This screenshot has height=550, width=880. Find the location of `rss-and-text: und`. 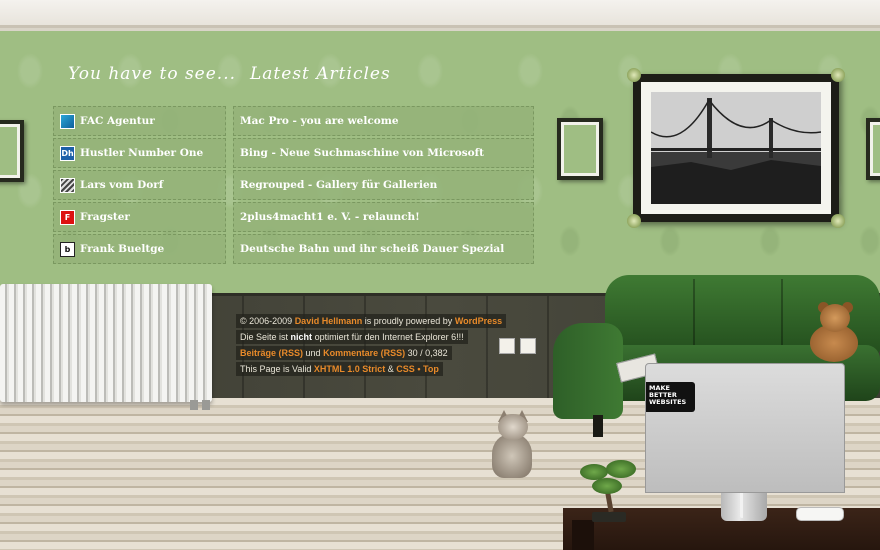

rss-and-text: und is located at coordinates (313, 353).